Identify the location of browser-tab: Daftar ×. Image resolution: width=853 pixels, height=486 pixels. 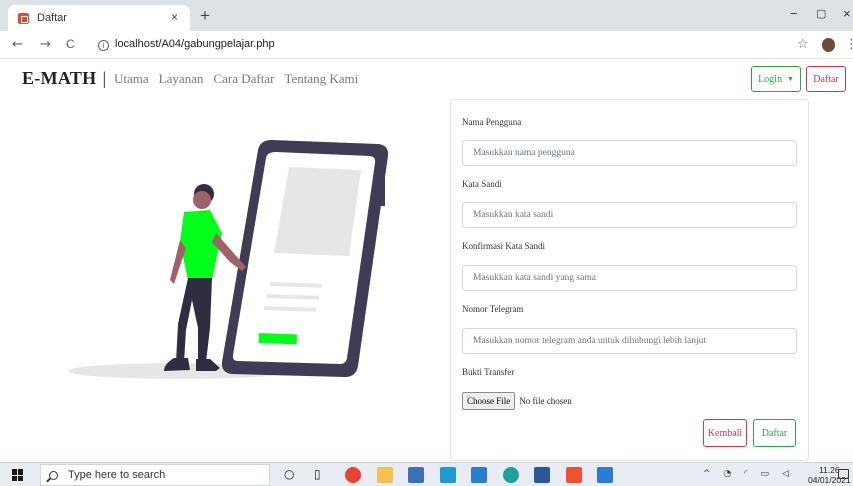
(99, 18).